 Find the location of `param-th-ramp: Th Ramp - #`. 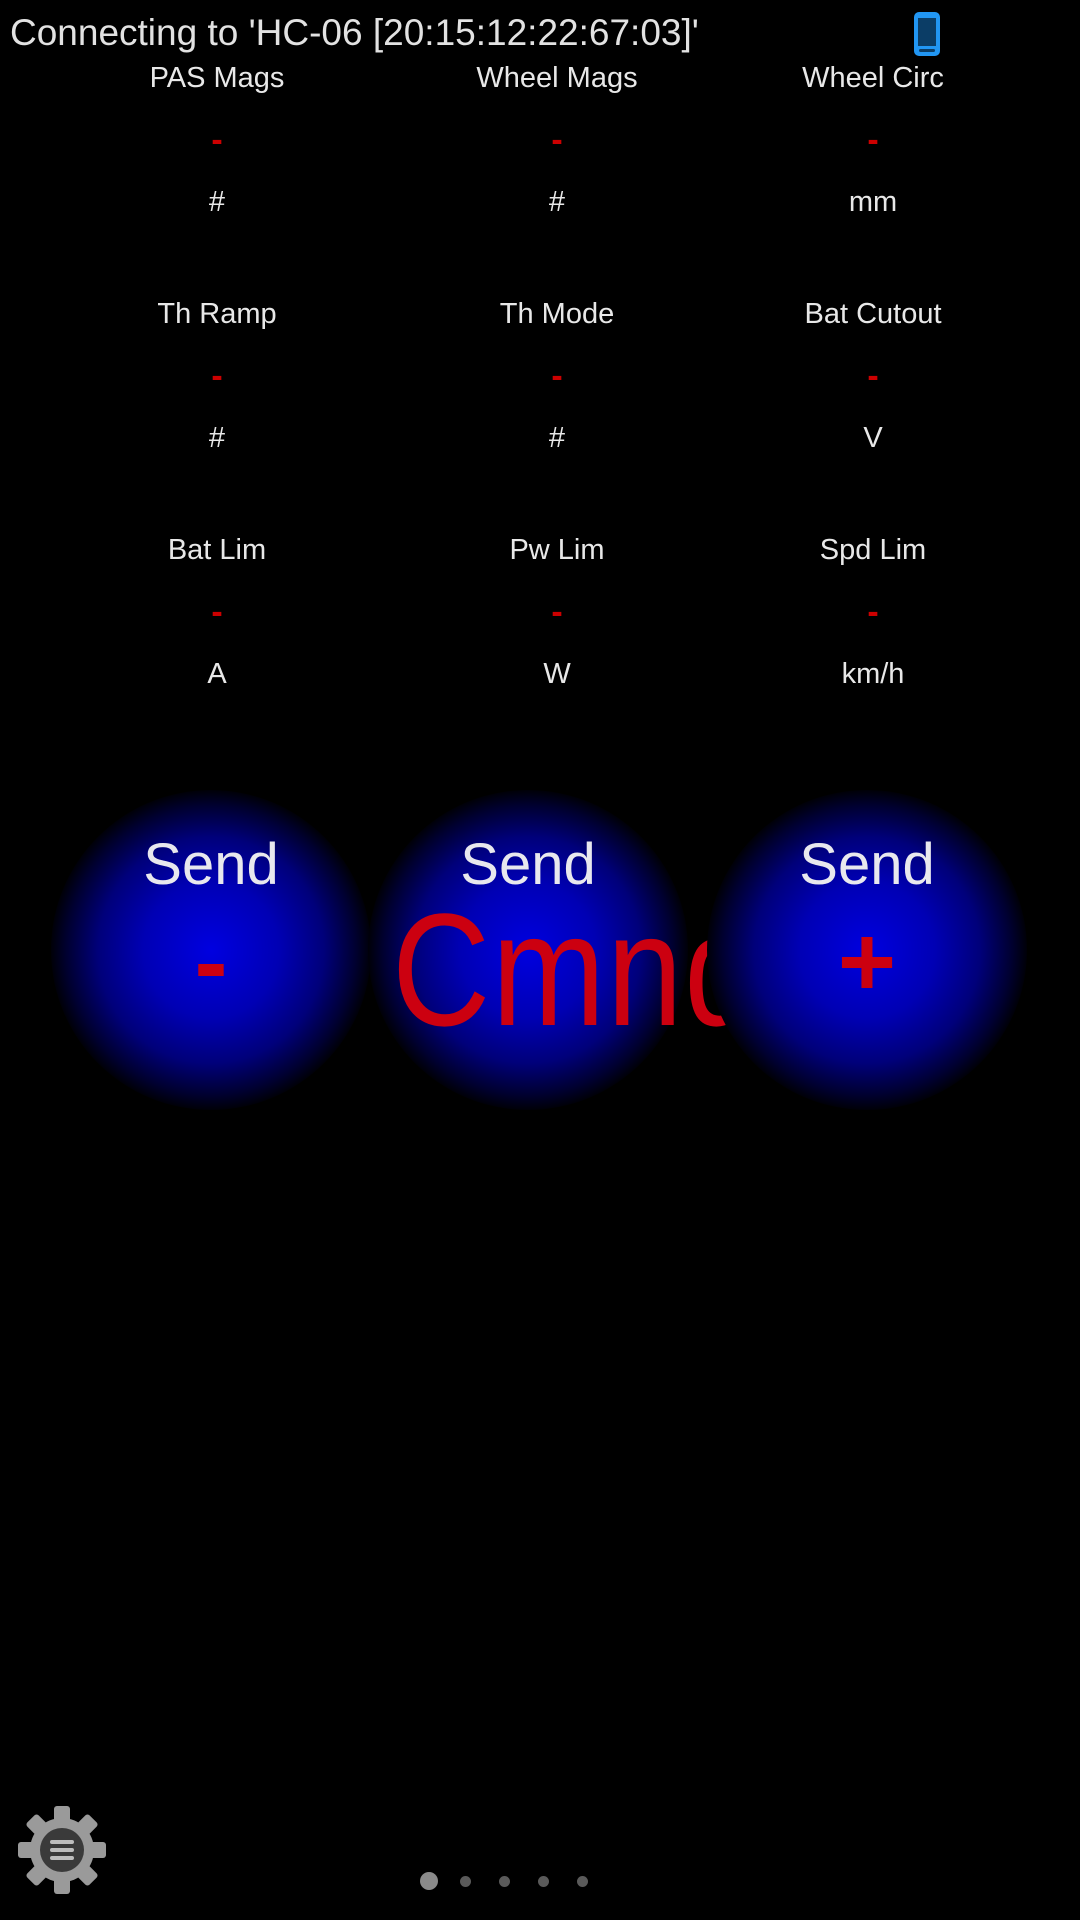

param-th-ramp: Th Ramp - # is located at coordinates (217, 376).